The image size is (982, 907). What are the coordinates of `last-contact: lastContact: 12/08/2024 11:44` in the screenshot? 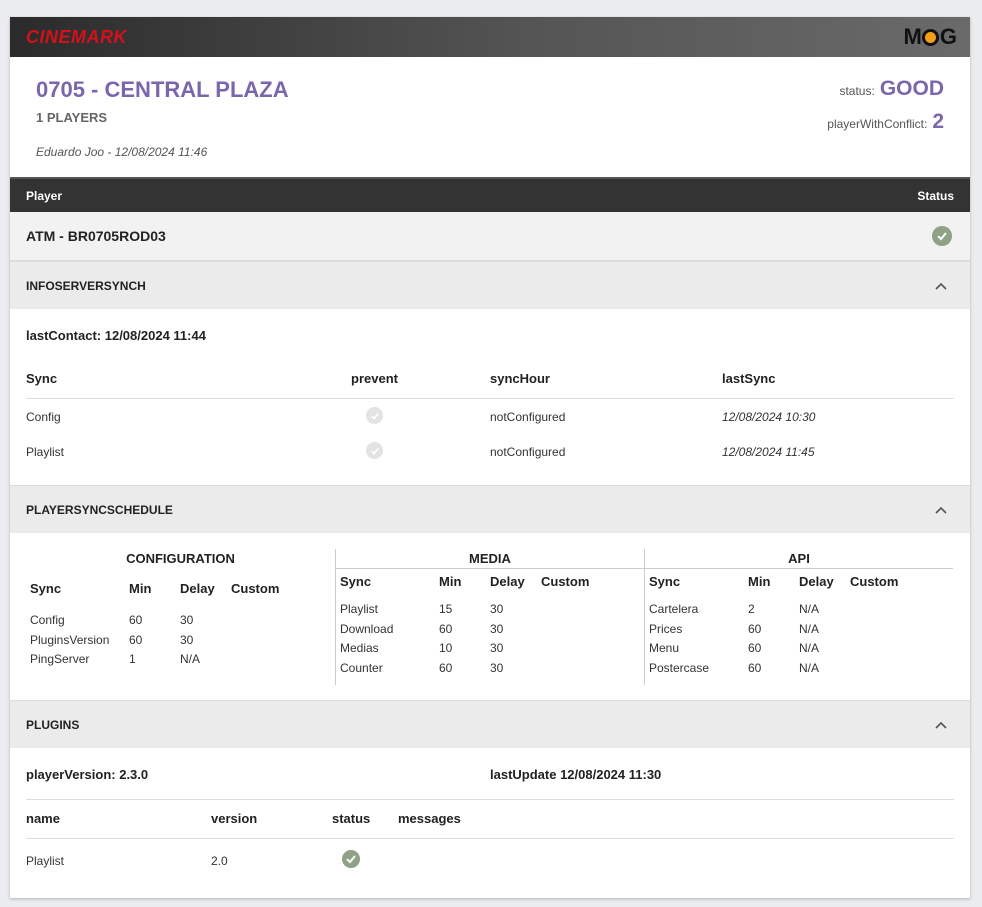 It's located at (116, 335).